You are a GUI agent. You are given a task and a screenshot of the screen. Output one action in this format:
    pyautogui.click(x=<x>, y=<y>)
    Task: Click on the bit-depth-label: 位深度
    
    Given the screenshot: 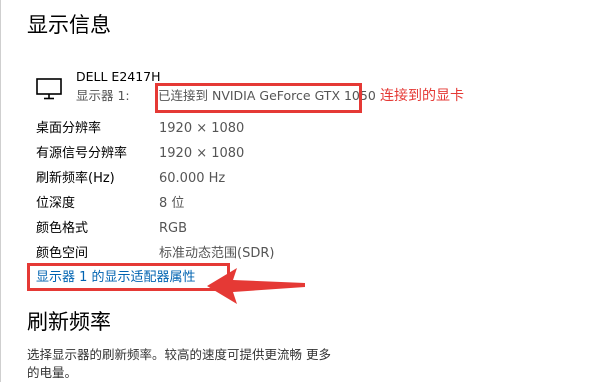 What is the action you would take?
    pyautogui.click(x=56, y=203)
    